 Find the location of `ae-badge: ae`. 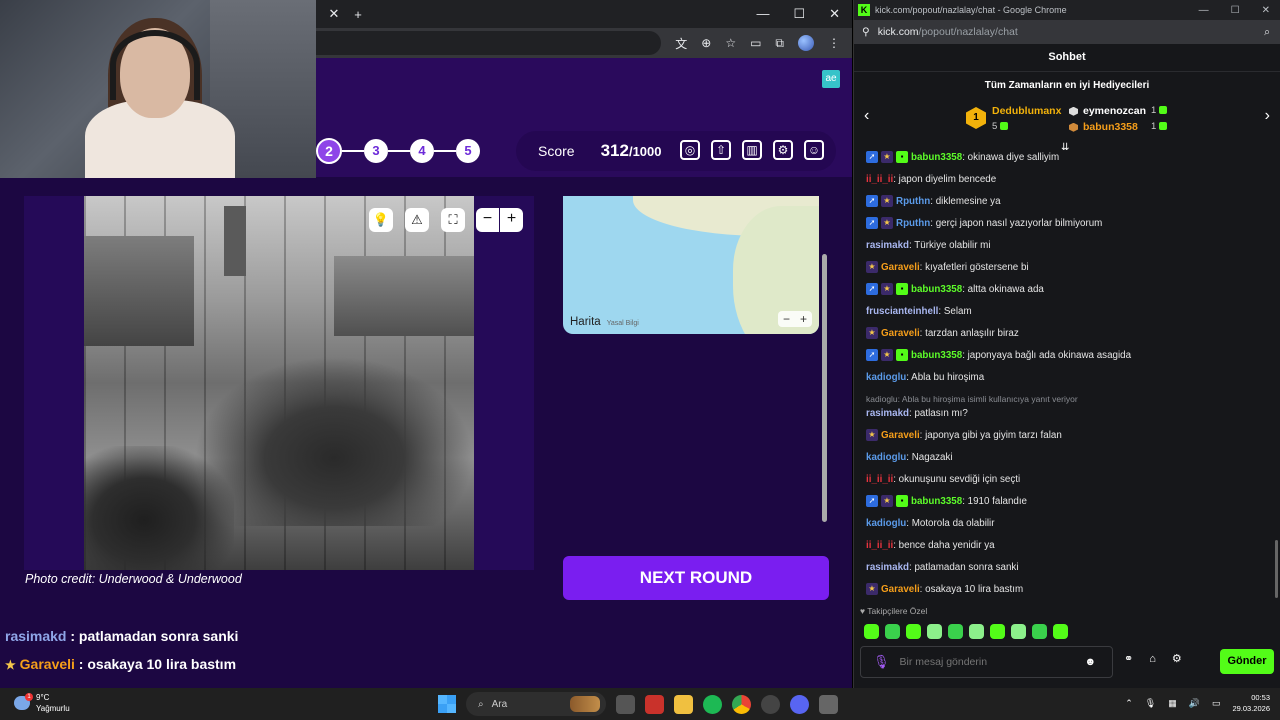

ae-badge: ae is located at coordinates (831, 79).